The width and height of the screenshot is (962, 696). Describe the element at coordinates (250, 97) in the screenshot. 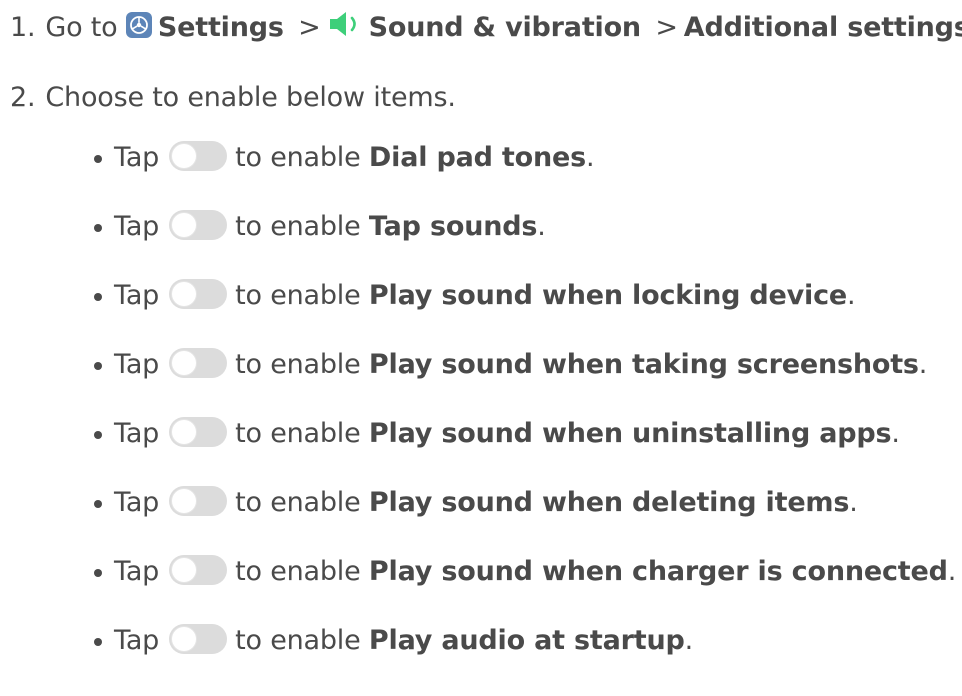

I see `step-text: Choose to enable below items.` at that location.